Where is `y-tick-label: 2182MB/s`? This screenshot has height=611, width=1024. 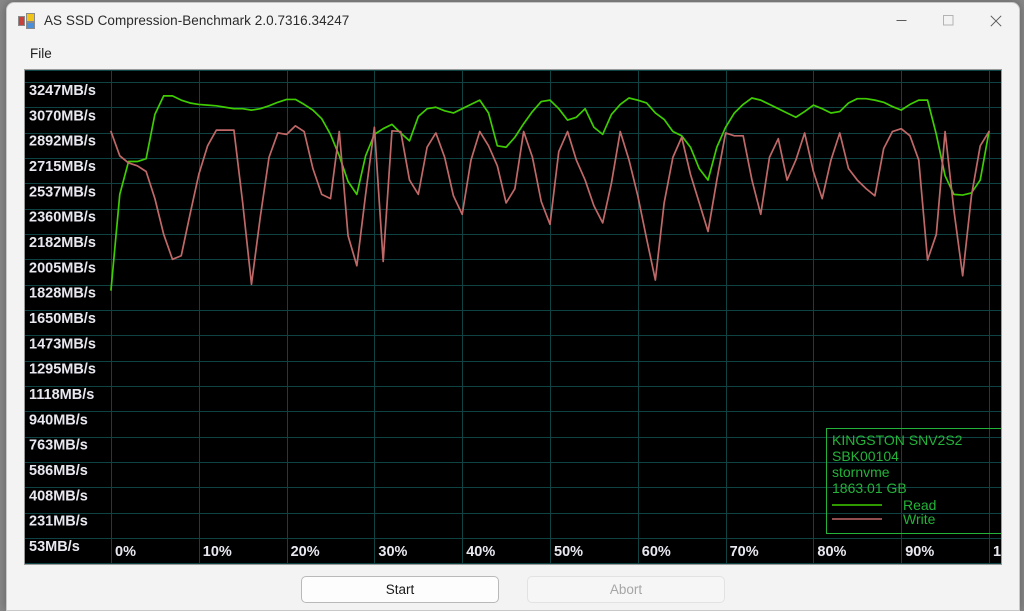
y-tick-label: 2182MB/s is located at coordinates (62, 243).